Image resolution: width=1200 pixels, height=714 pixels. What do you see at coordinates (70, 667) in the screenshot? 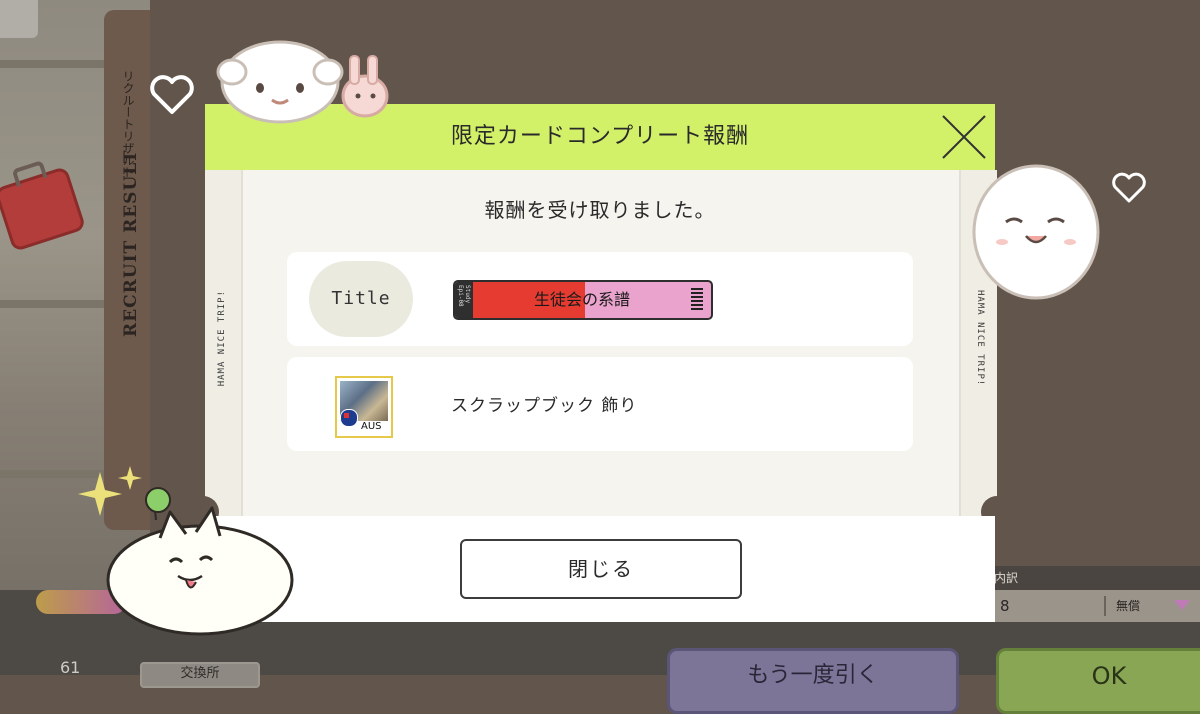
I see `item-count: 61` at bounding box center [70, 667].